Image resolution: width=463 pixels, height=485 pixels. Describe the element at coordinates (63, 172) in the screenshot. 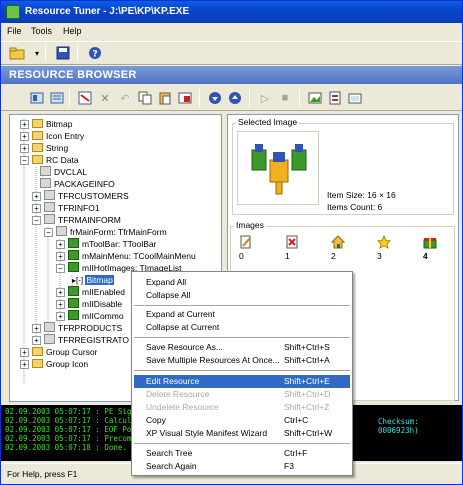

I see `tree-item-dvclal: DVCLAL` at that location.